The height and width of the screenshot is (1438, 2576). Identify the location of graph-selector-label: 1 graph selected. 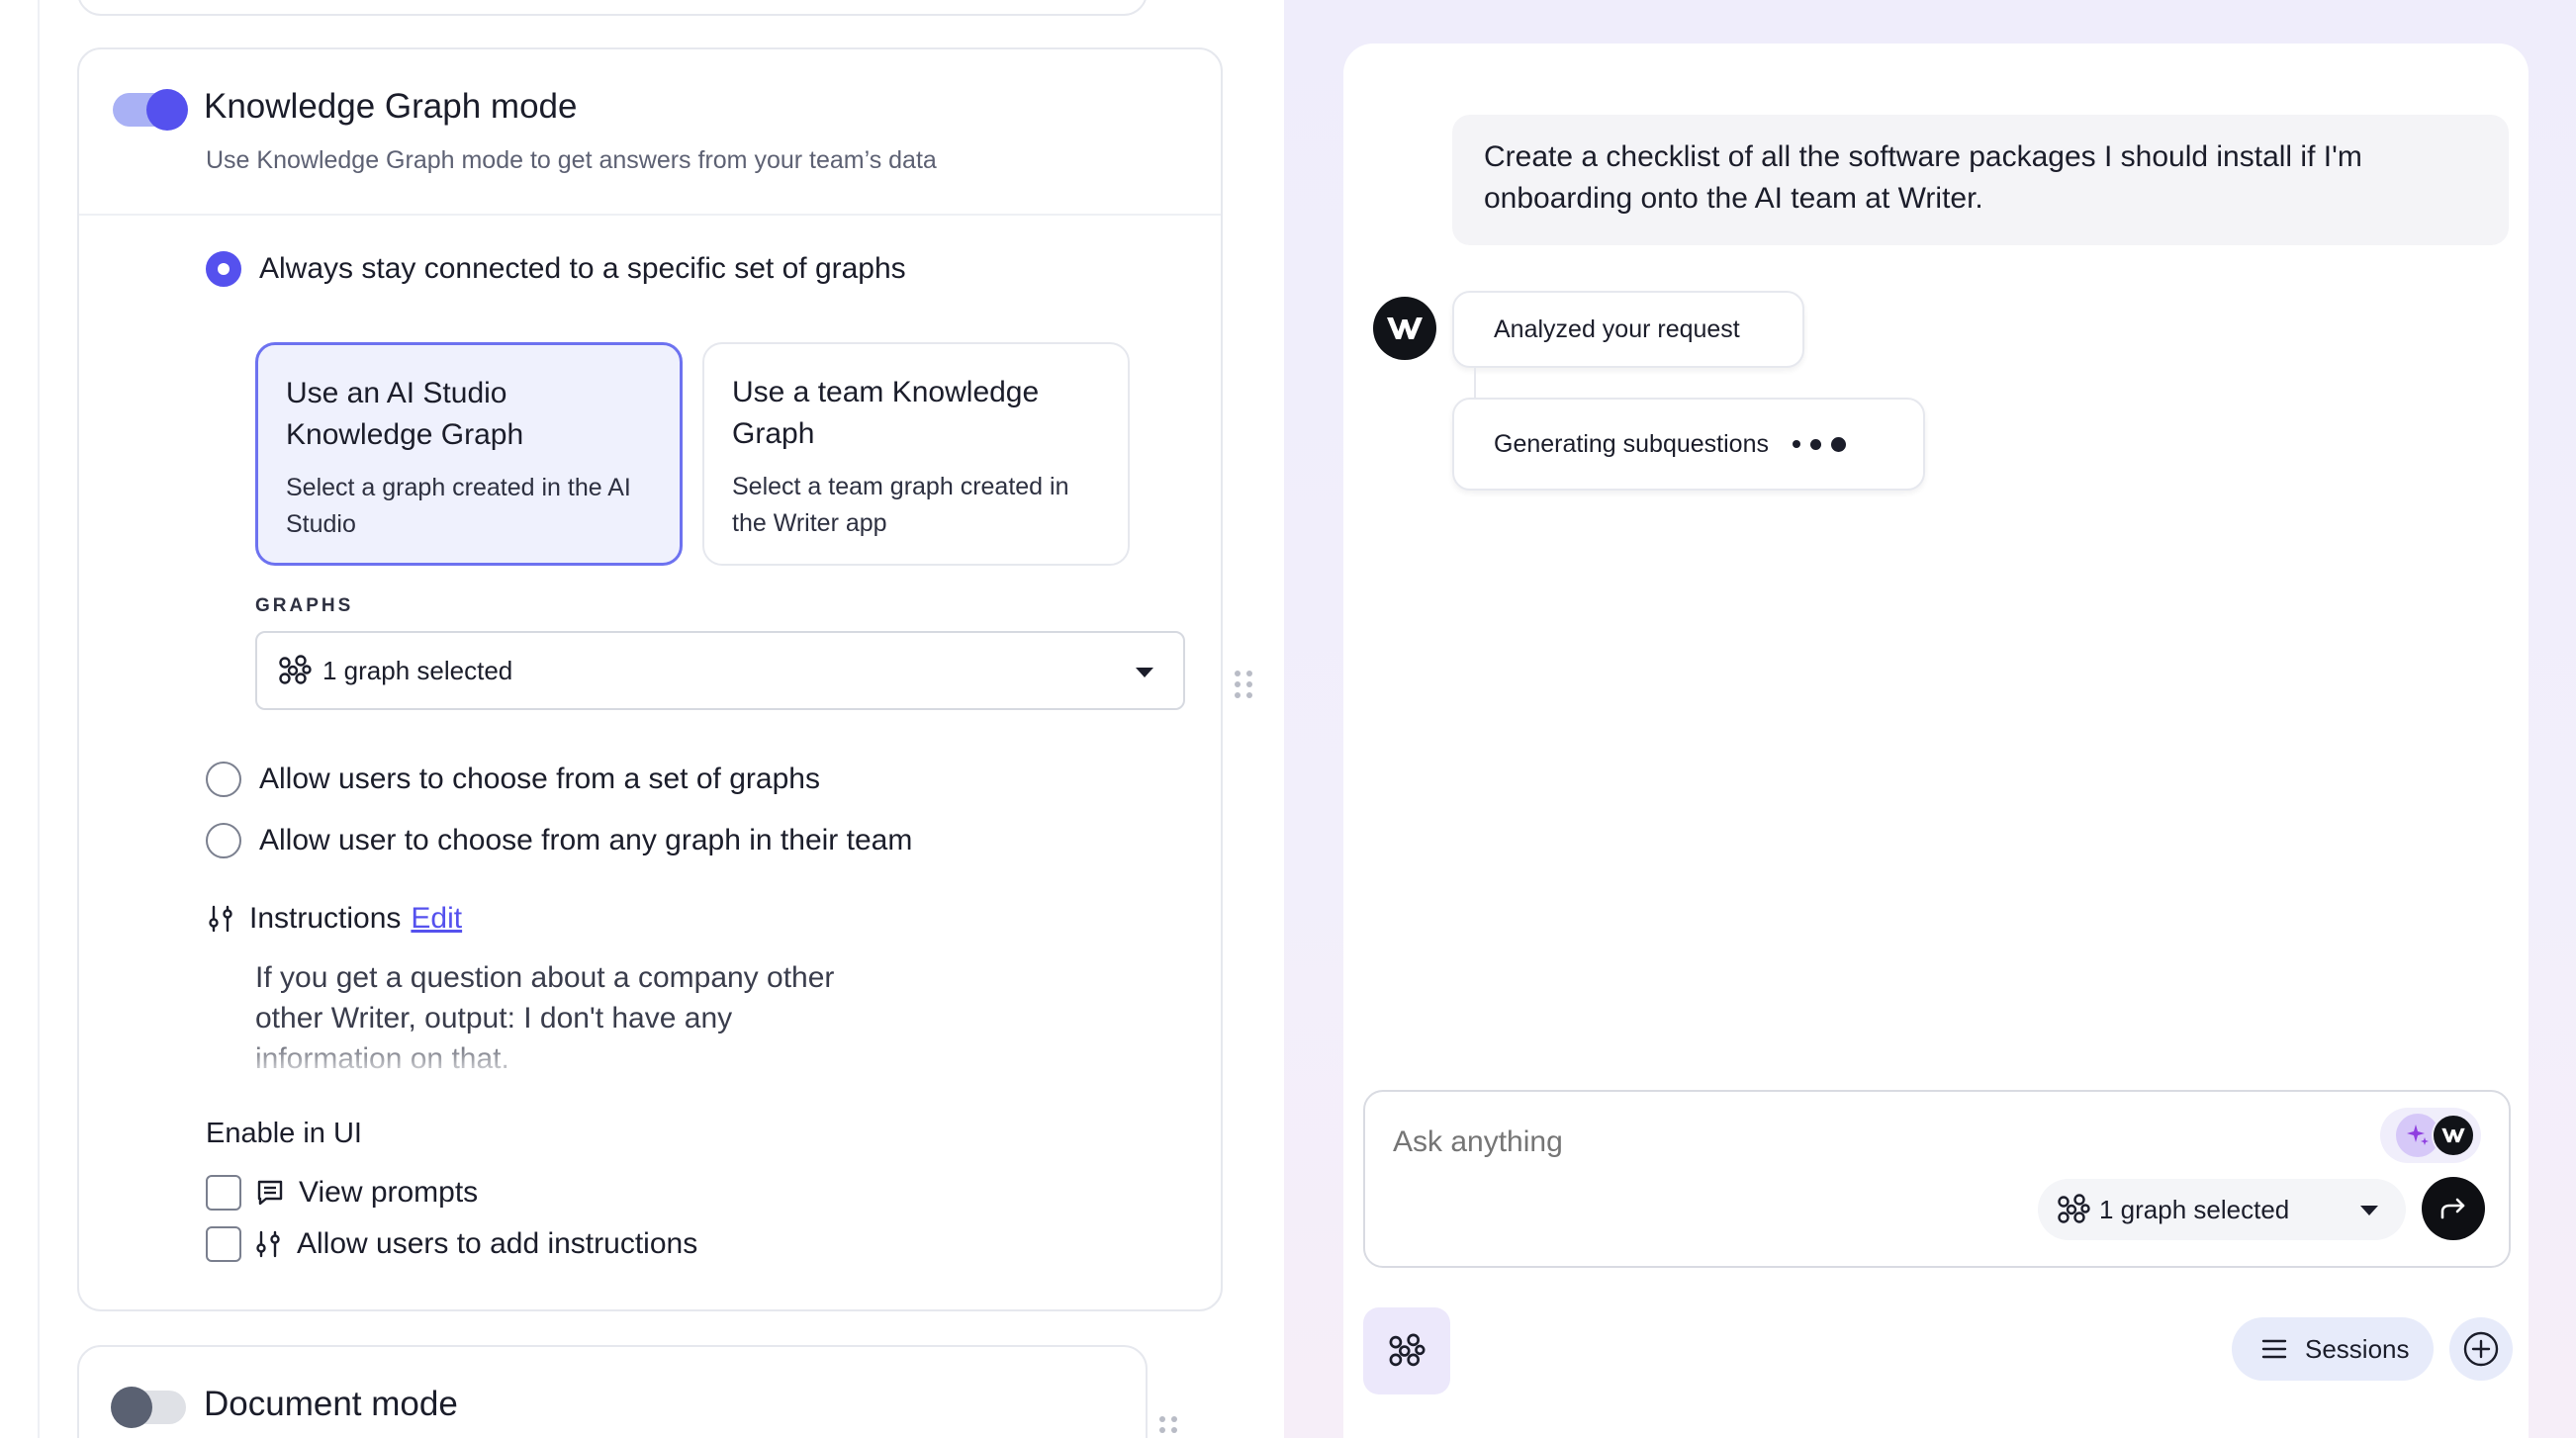
(2195, 1209).